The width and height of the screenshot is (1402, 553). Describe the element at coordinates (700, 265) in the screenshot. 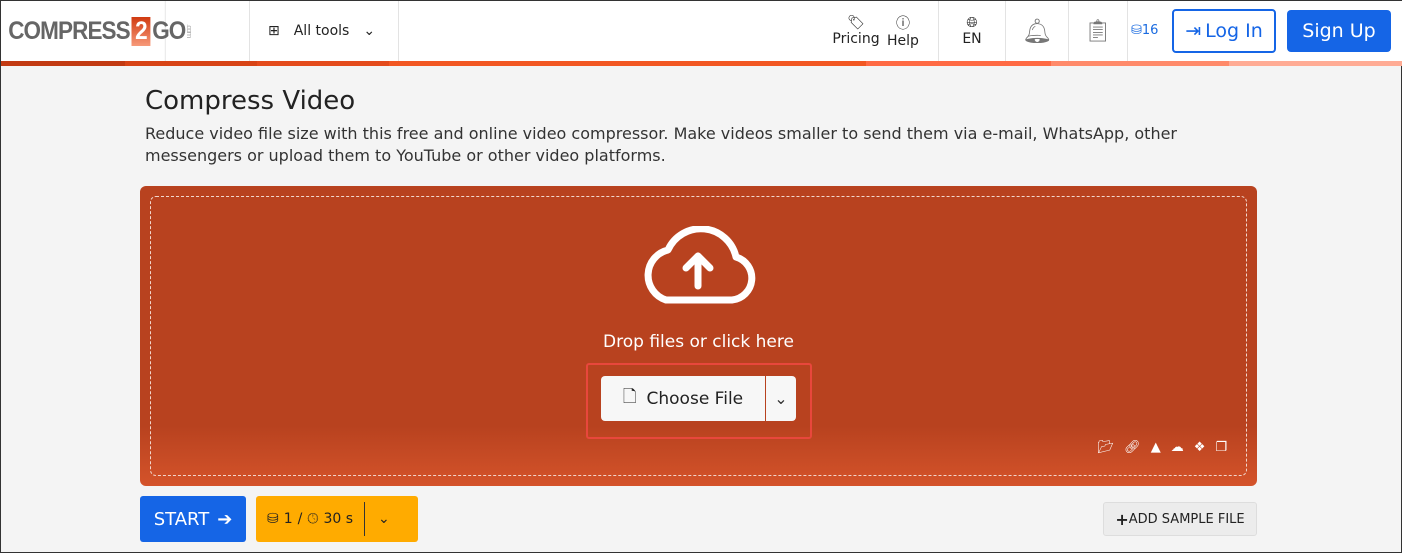

I see `cloud-upload-icon` at that location.